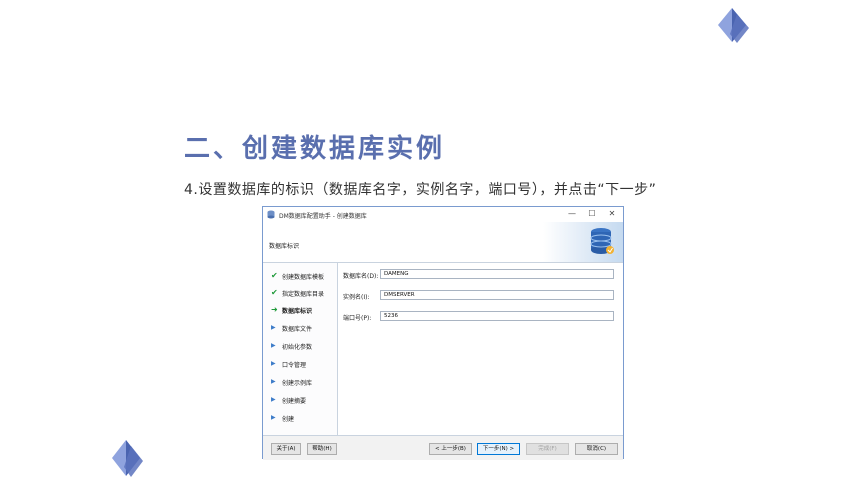 Image resolution: width=860 pixels, height=484 pixels. What do you see at coordinates (547, 449) in the screenshot?
I see `finish-button: 完成(F)` at bounding box center [547, 449].